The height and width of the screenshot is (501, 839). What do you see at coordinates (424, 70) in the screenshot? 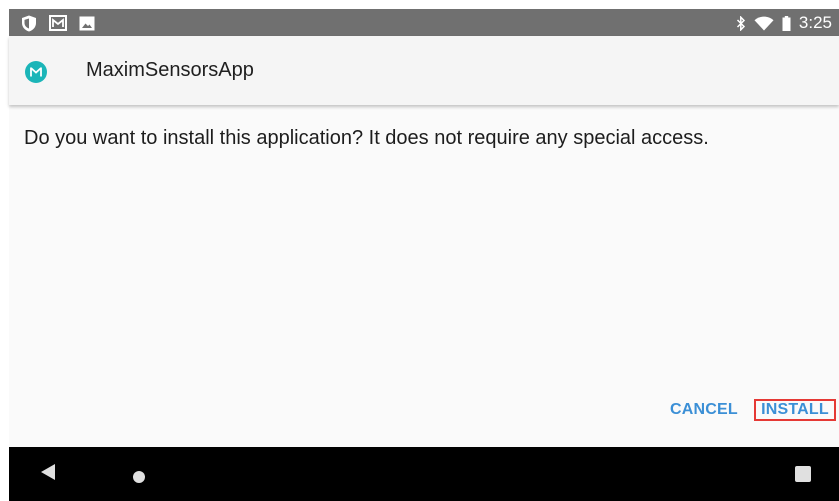
I see `app-header: MaximSensorsApp` at bounding box center [424, 70].